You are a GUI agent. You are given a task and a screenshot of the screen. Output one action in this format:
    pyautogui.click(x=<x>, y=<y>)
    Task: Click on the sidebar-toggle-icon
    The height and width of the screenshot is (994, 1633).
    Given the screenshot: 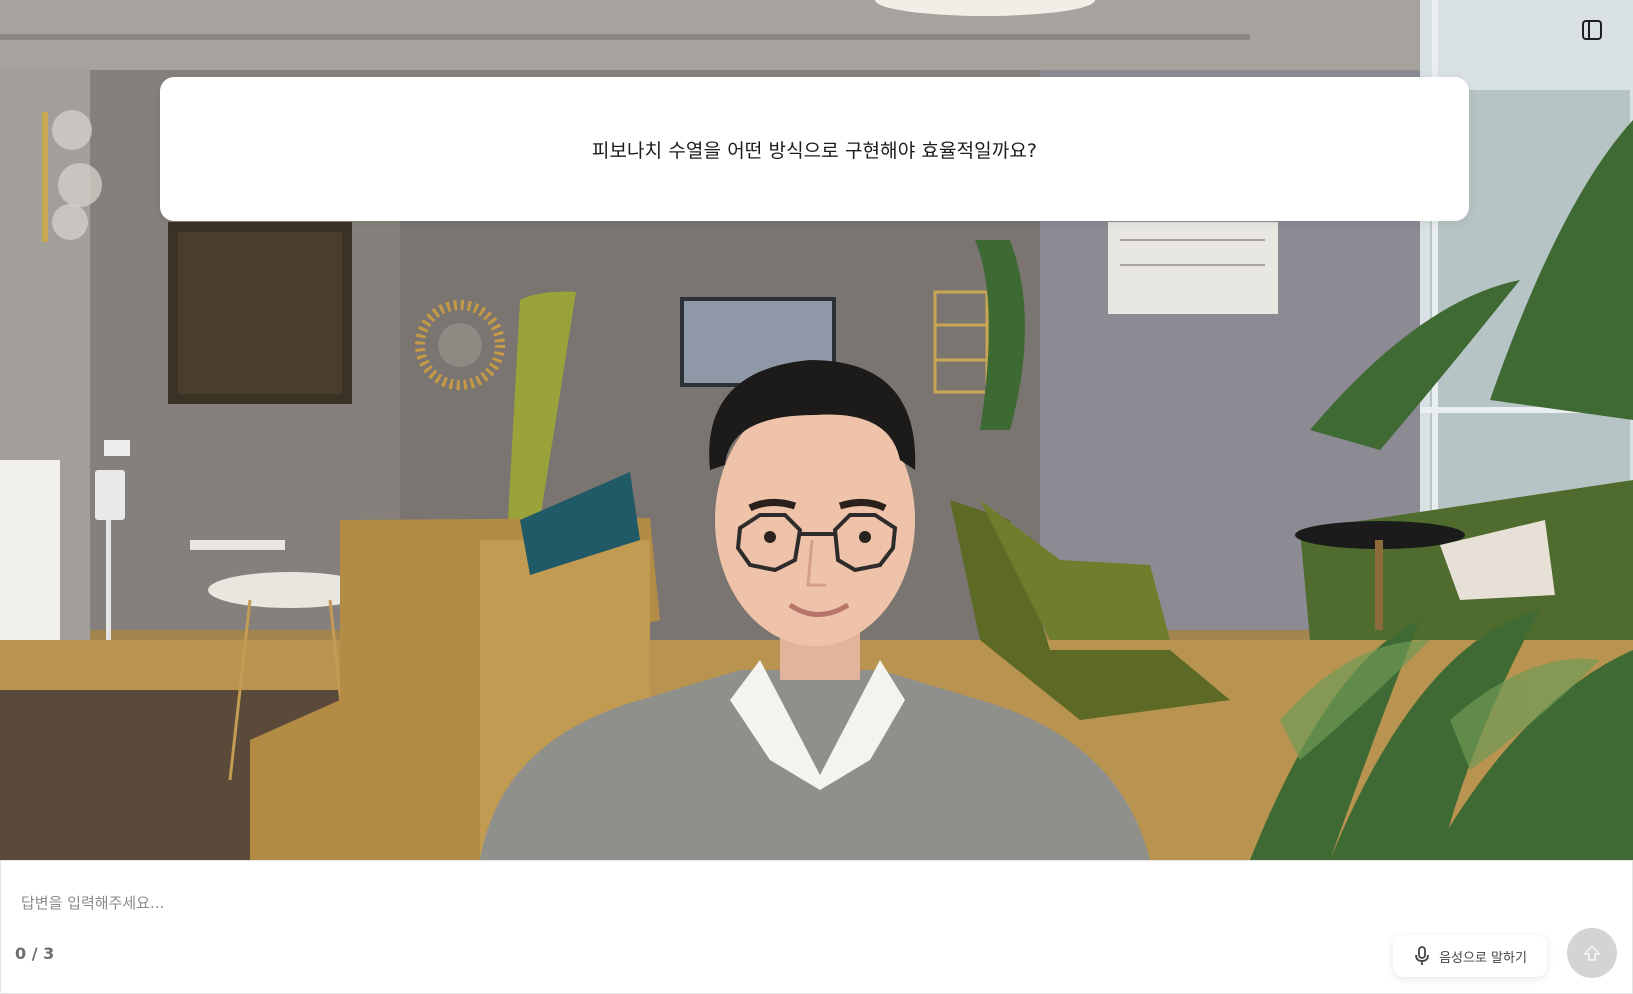 What is the action you would take?
    pyautogui.click(x=1592, y=30)
    